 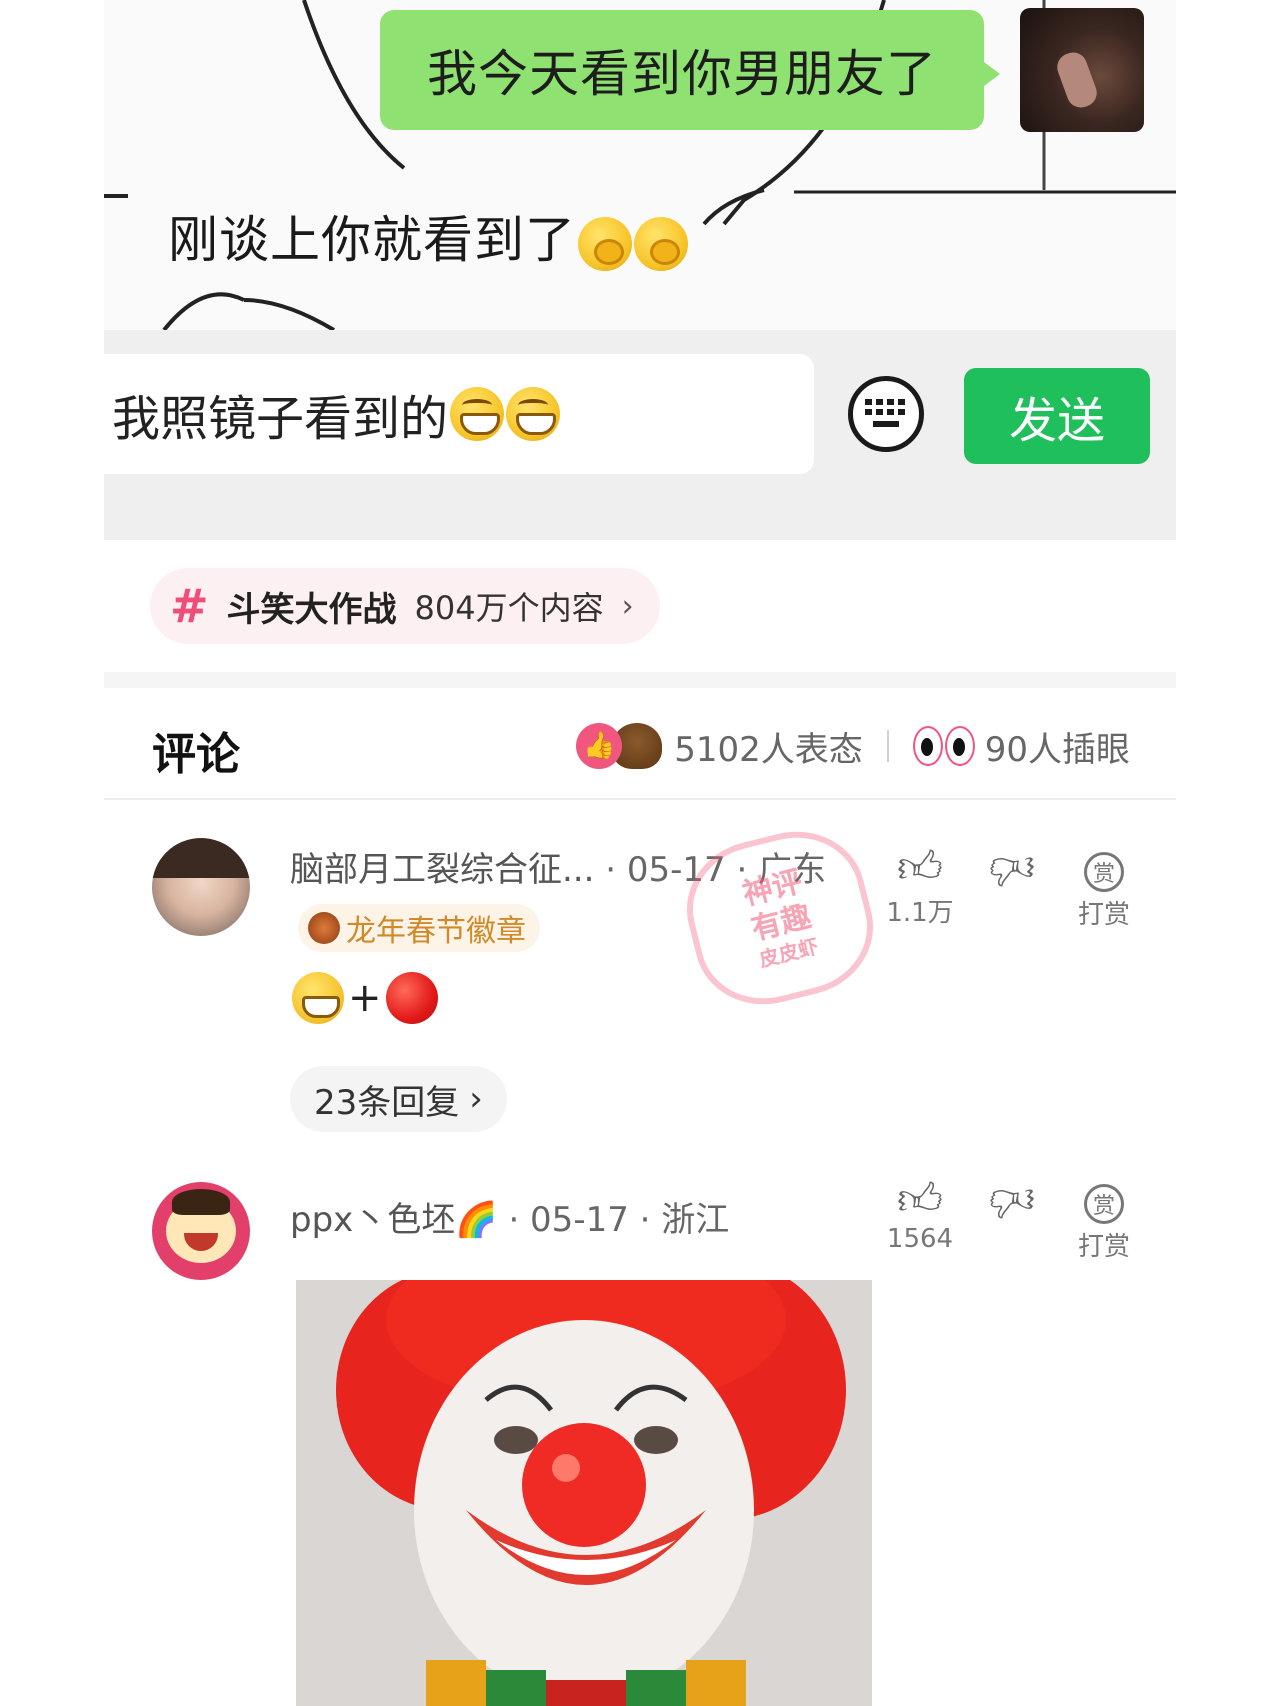 I want to click on cartoon-face-icon, so click(x=201, y=1226).